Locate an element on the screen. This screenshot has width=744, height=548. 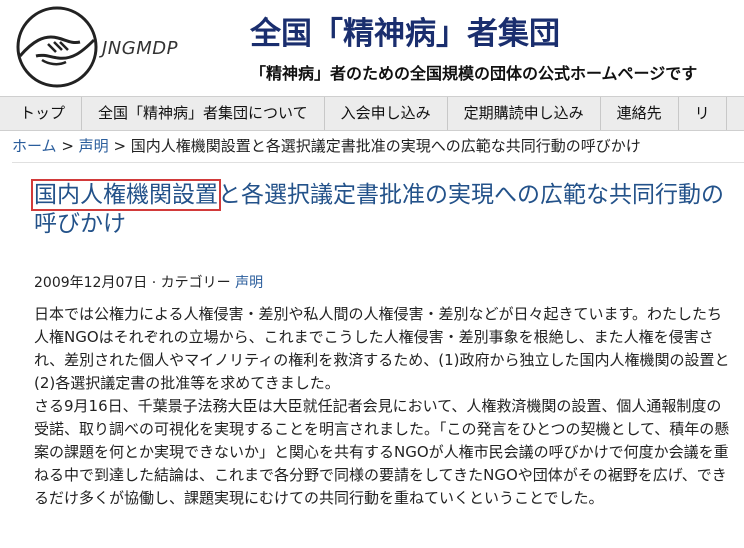
site-title: 全国「精神病」者集団 is located at coordinates (405, 30).